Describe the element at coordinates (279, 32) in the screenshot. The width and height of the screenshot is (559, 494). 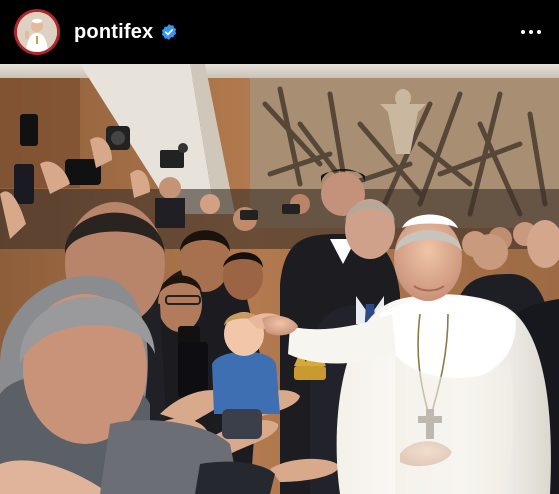
I see `post-header: pontifex` at that location.